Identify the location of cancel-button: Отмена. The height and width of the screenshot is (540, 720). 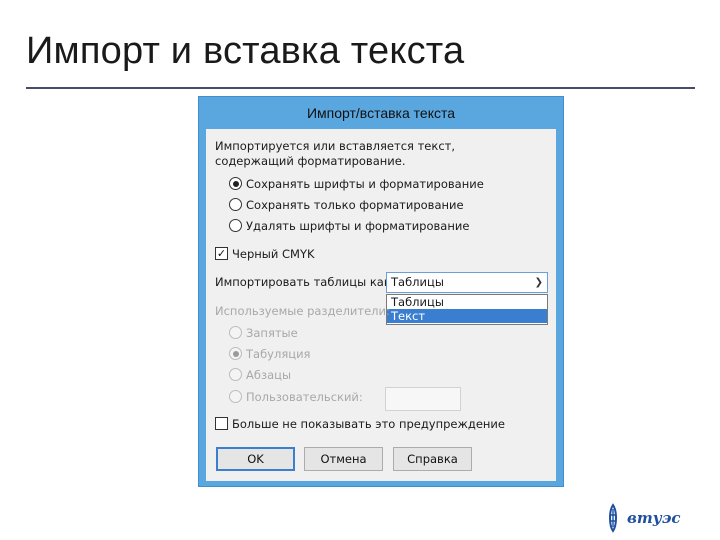
(343, 459).